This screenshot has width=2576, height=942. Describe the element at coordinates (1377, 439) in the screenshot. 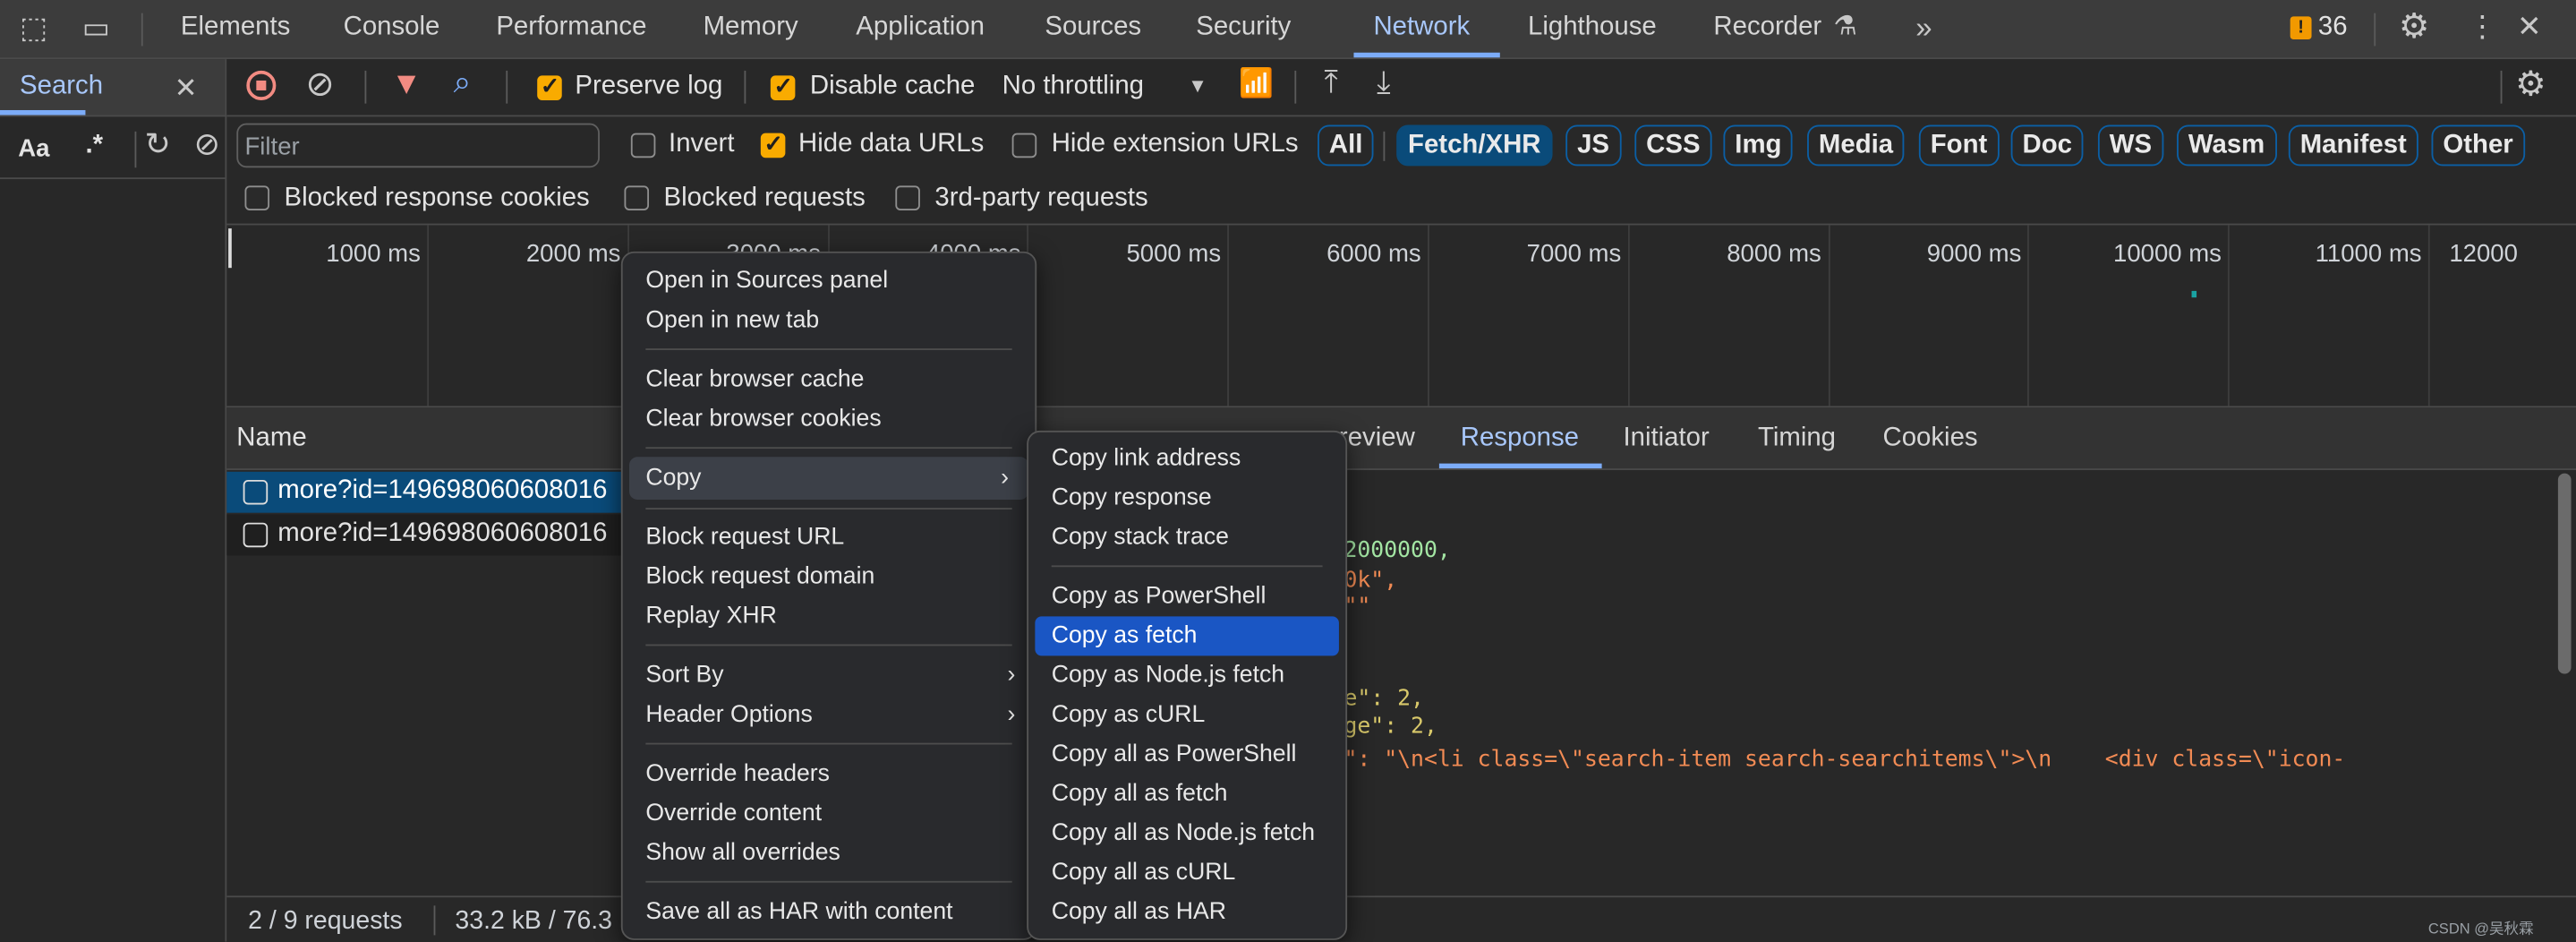

I see `tab-preview: review` at that location.